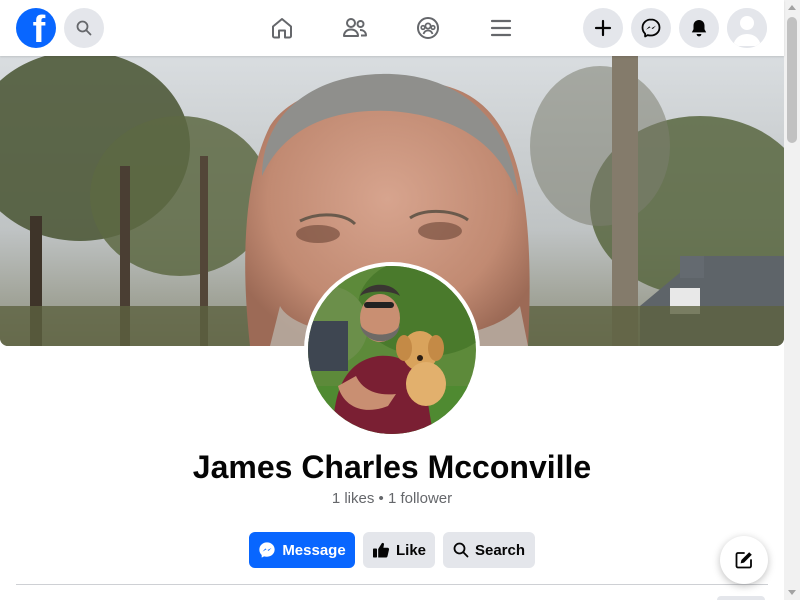 This screenshot has width=800, height=600. What do you see at coordinates (392, 499) in the screenshot?
I see `profile-stats: 1 likes • 1 follower` at bounding box center [392, 499].